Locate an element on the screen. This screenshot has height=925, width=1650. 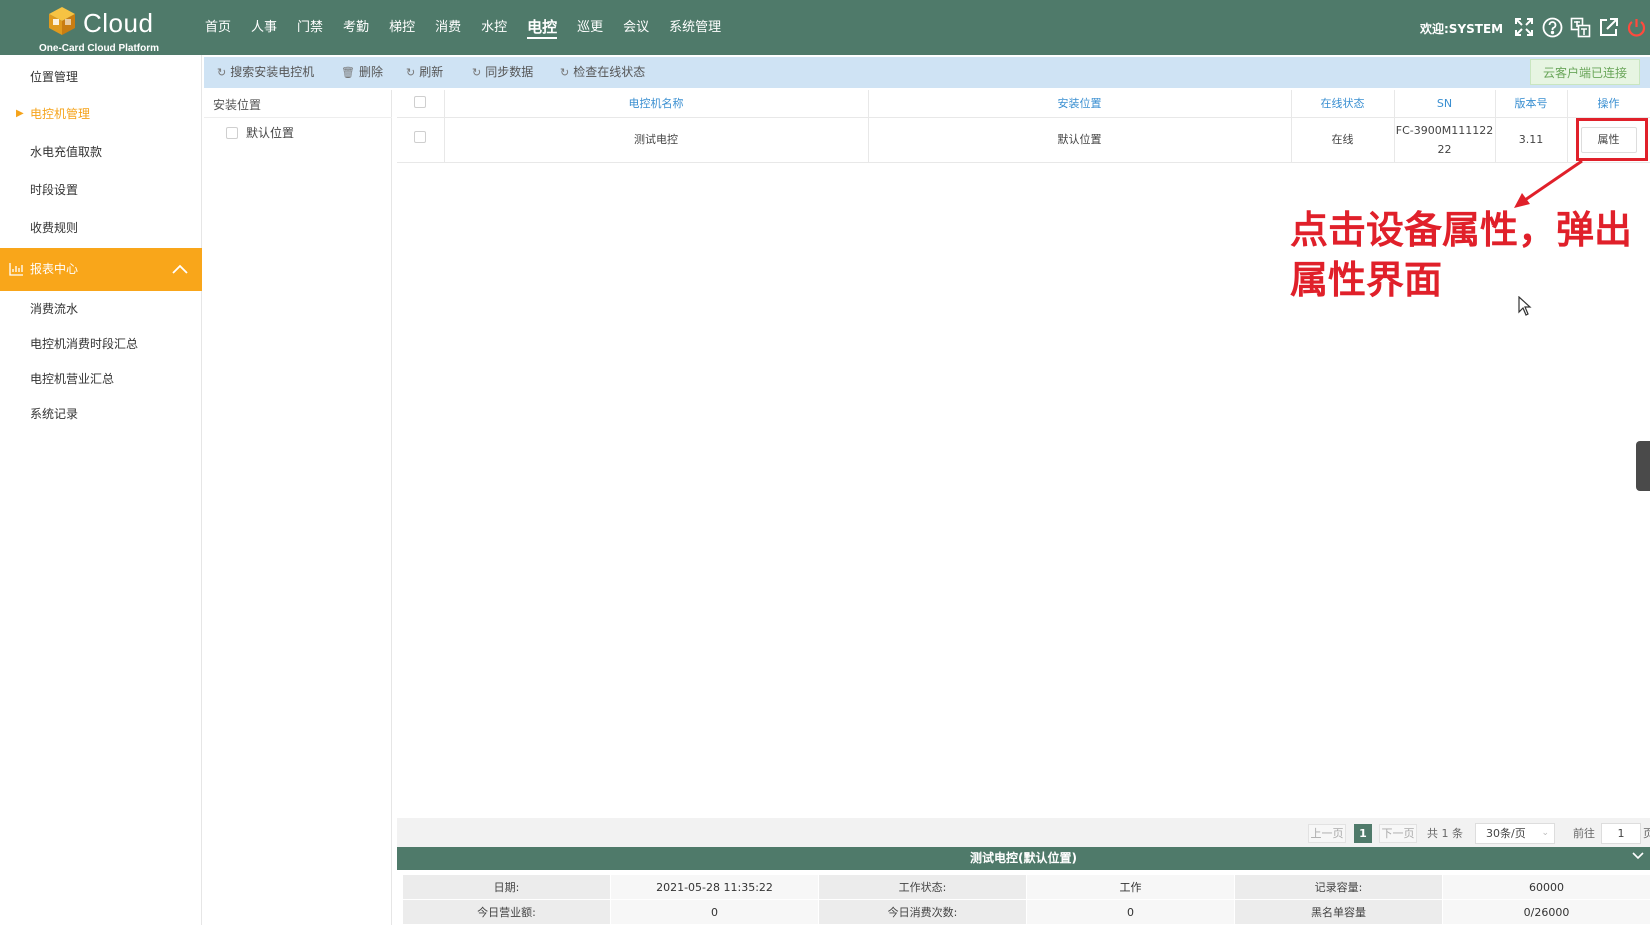
main-nav: 首页 人事 门禁 考勤 梯控 消费 水控 电控 巡更 会议 系统管理 is located at coordinates (473, 27).